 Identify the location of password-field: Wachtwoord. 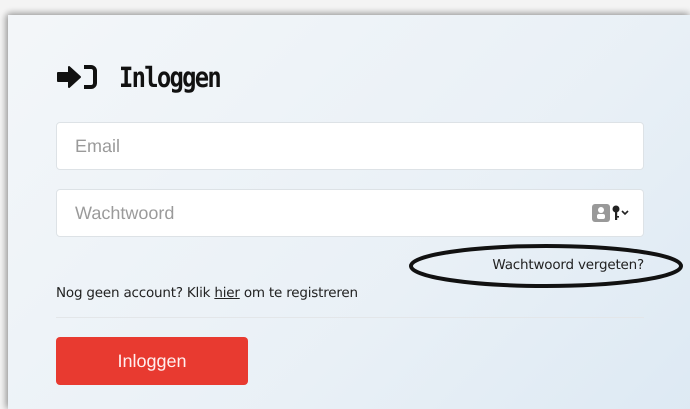
(350, 213).